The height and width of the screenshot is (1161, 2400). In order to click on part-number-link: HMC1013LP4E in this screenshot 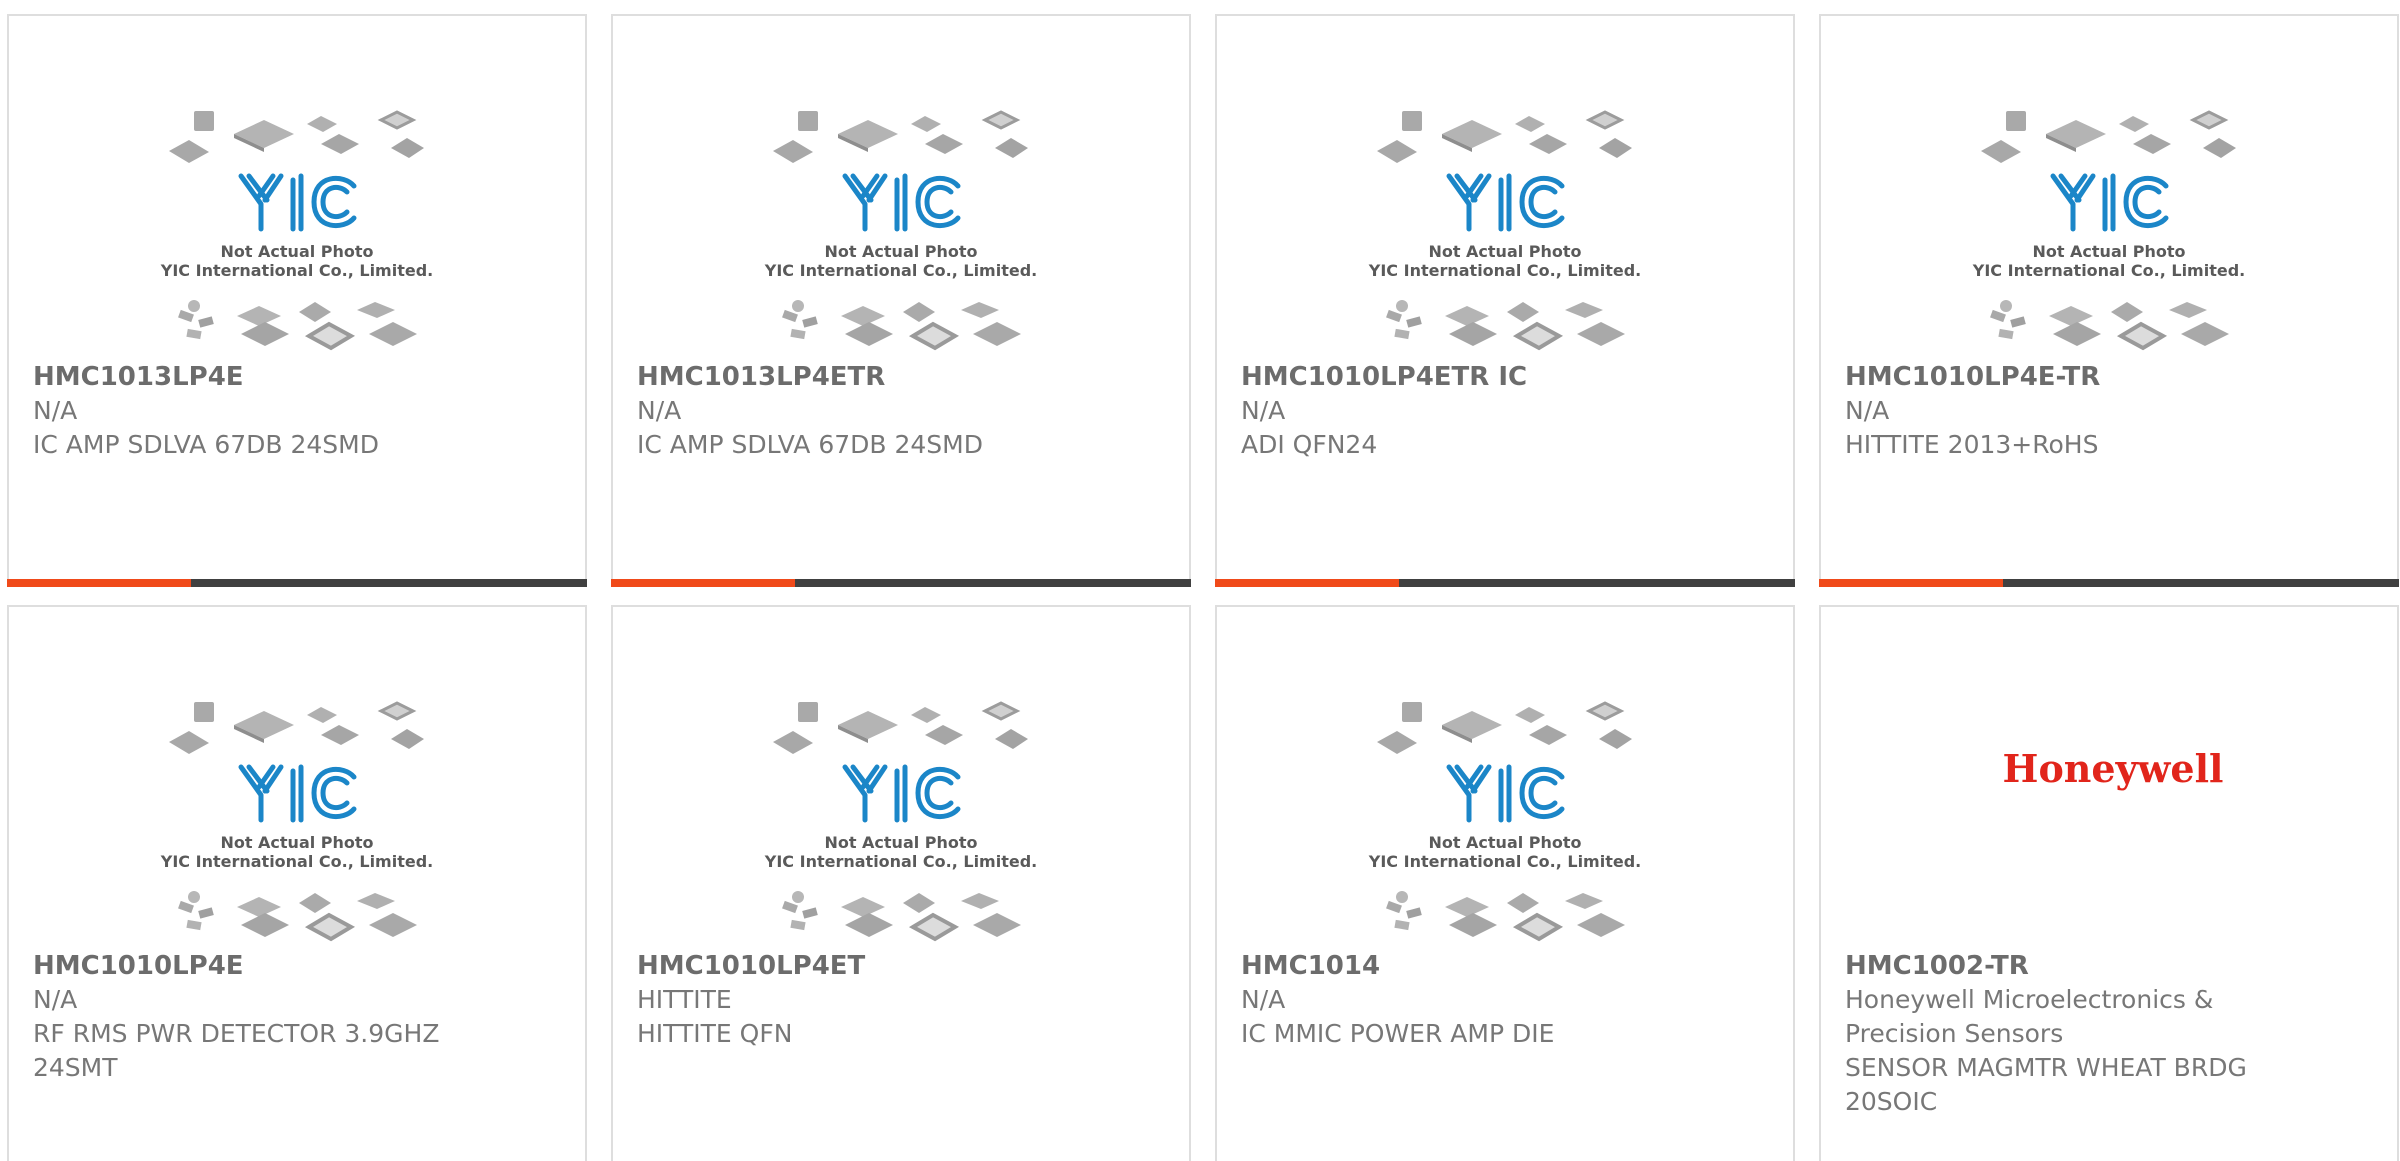, I will do `click(299, 377)`.